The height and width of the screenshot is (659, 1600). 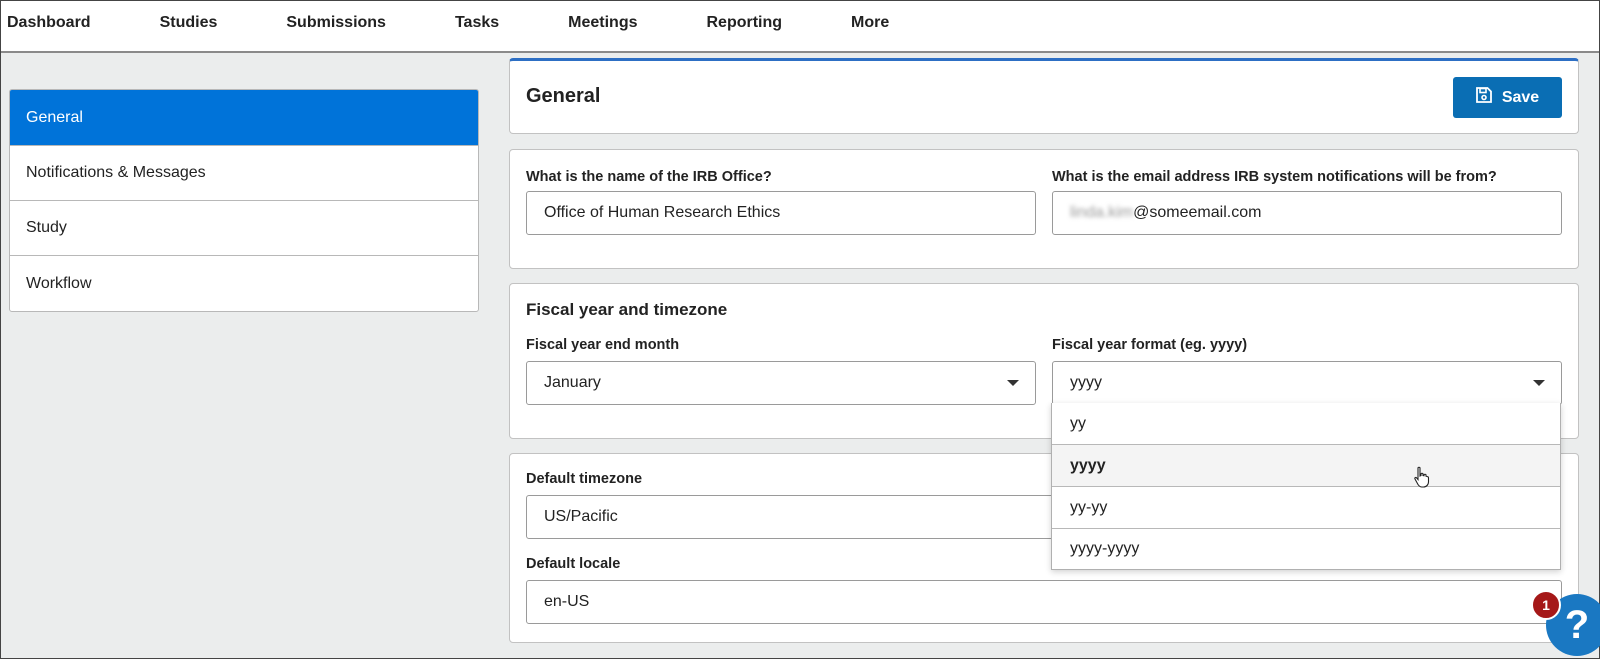 What do you see at coordinates (581, 516) in the screenshot?
I see `timezone-value: US/Pacific` at bounding box center [581, 516].